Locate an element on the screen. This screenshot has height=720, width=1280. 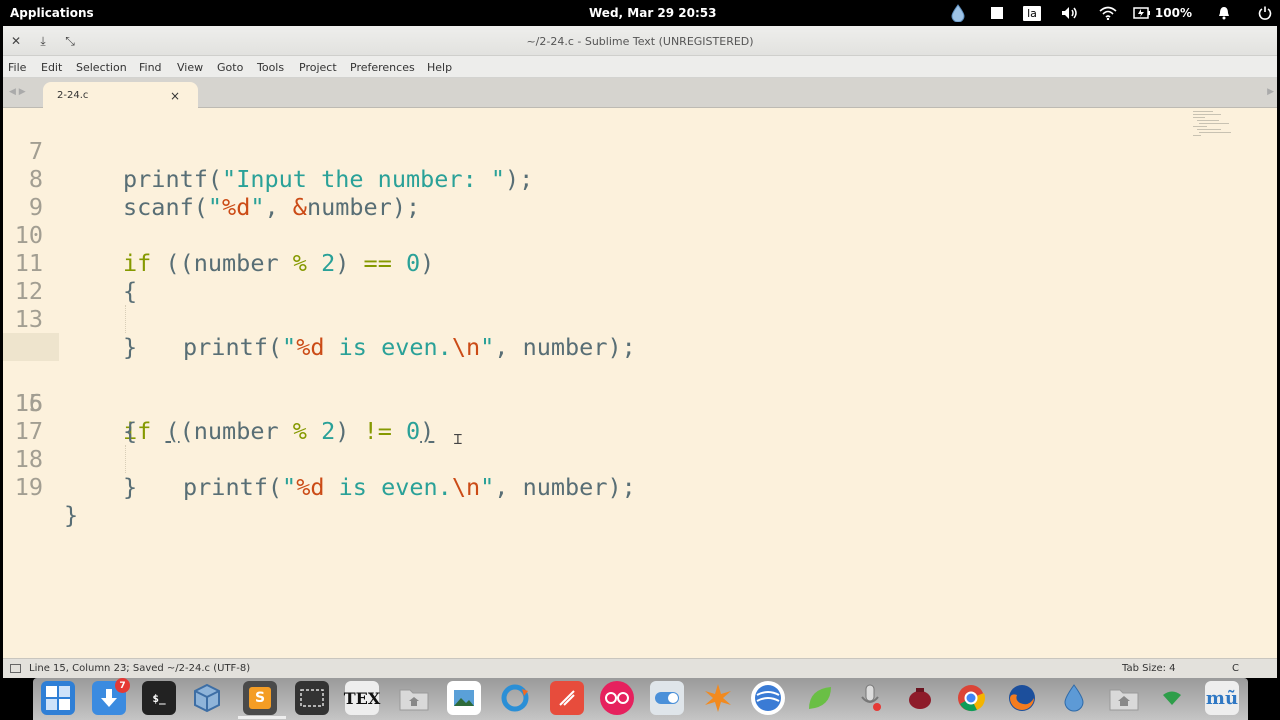
tab-label: 2-24.c is located at coordinates (73, 95).